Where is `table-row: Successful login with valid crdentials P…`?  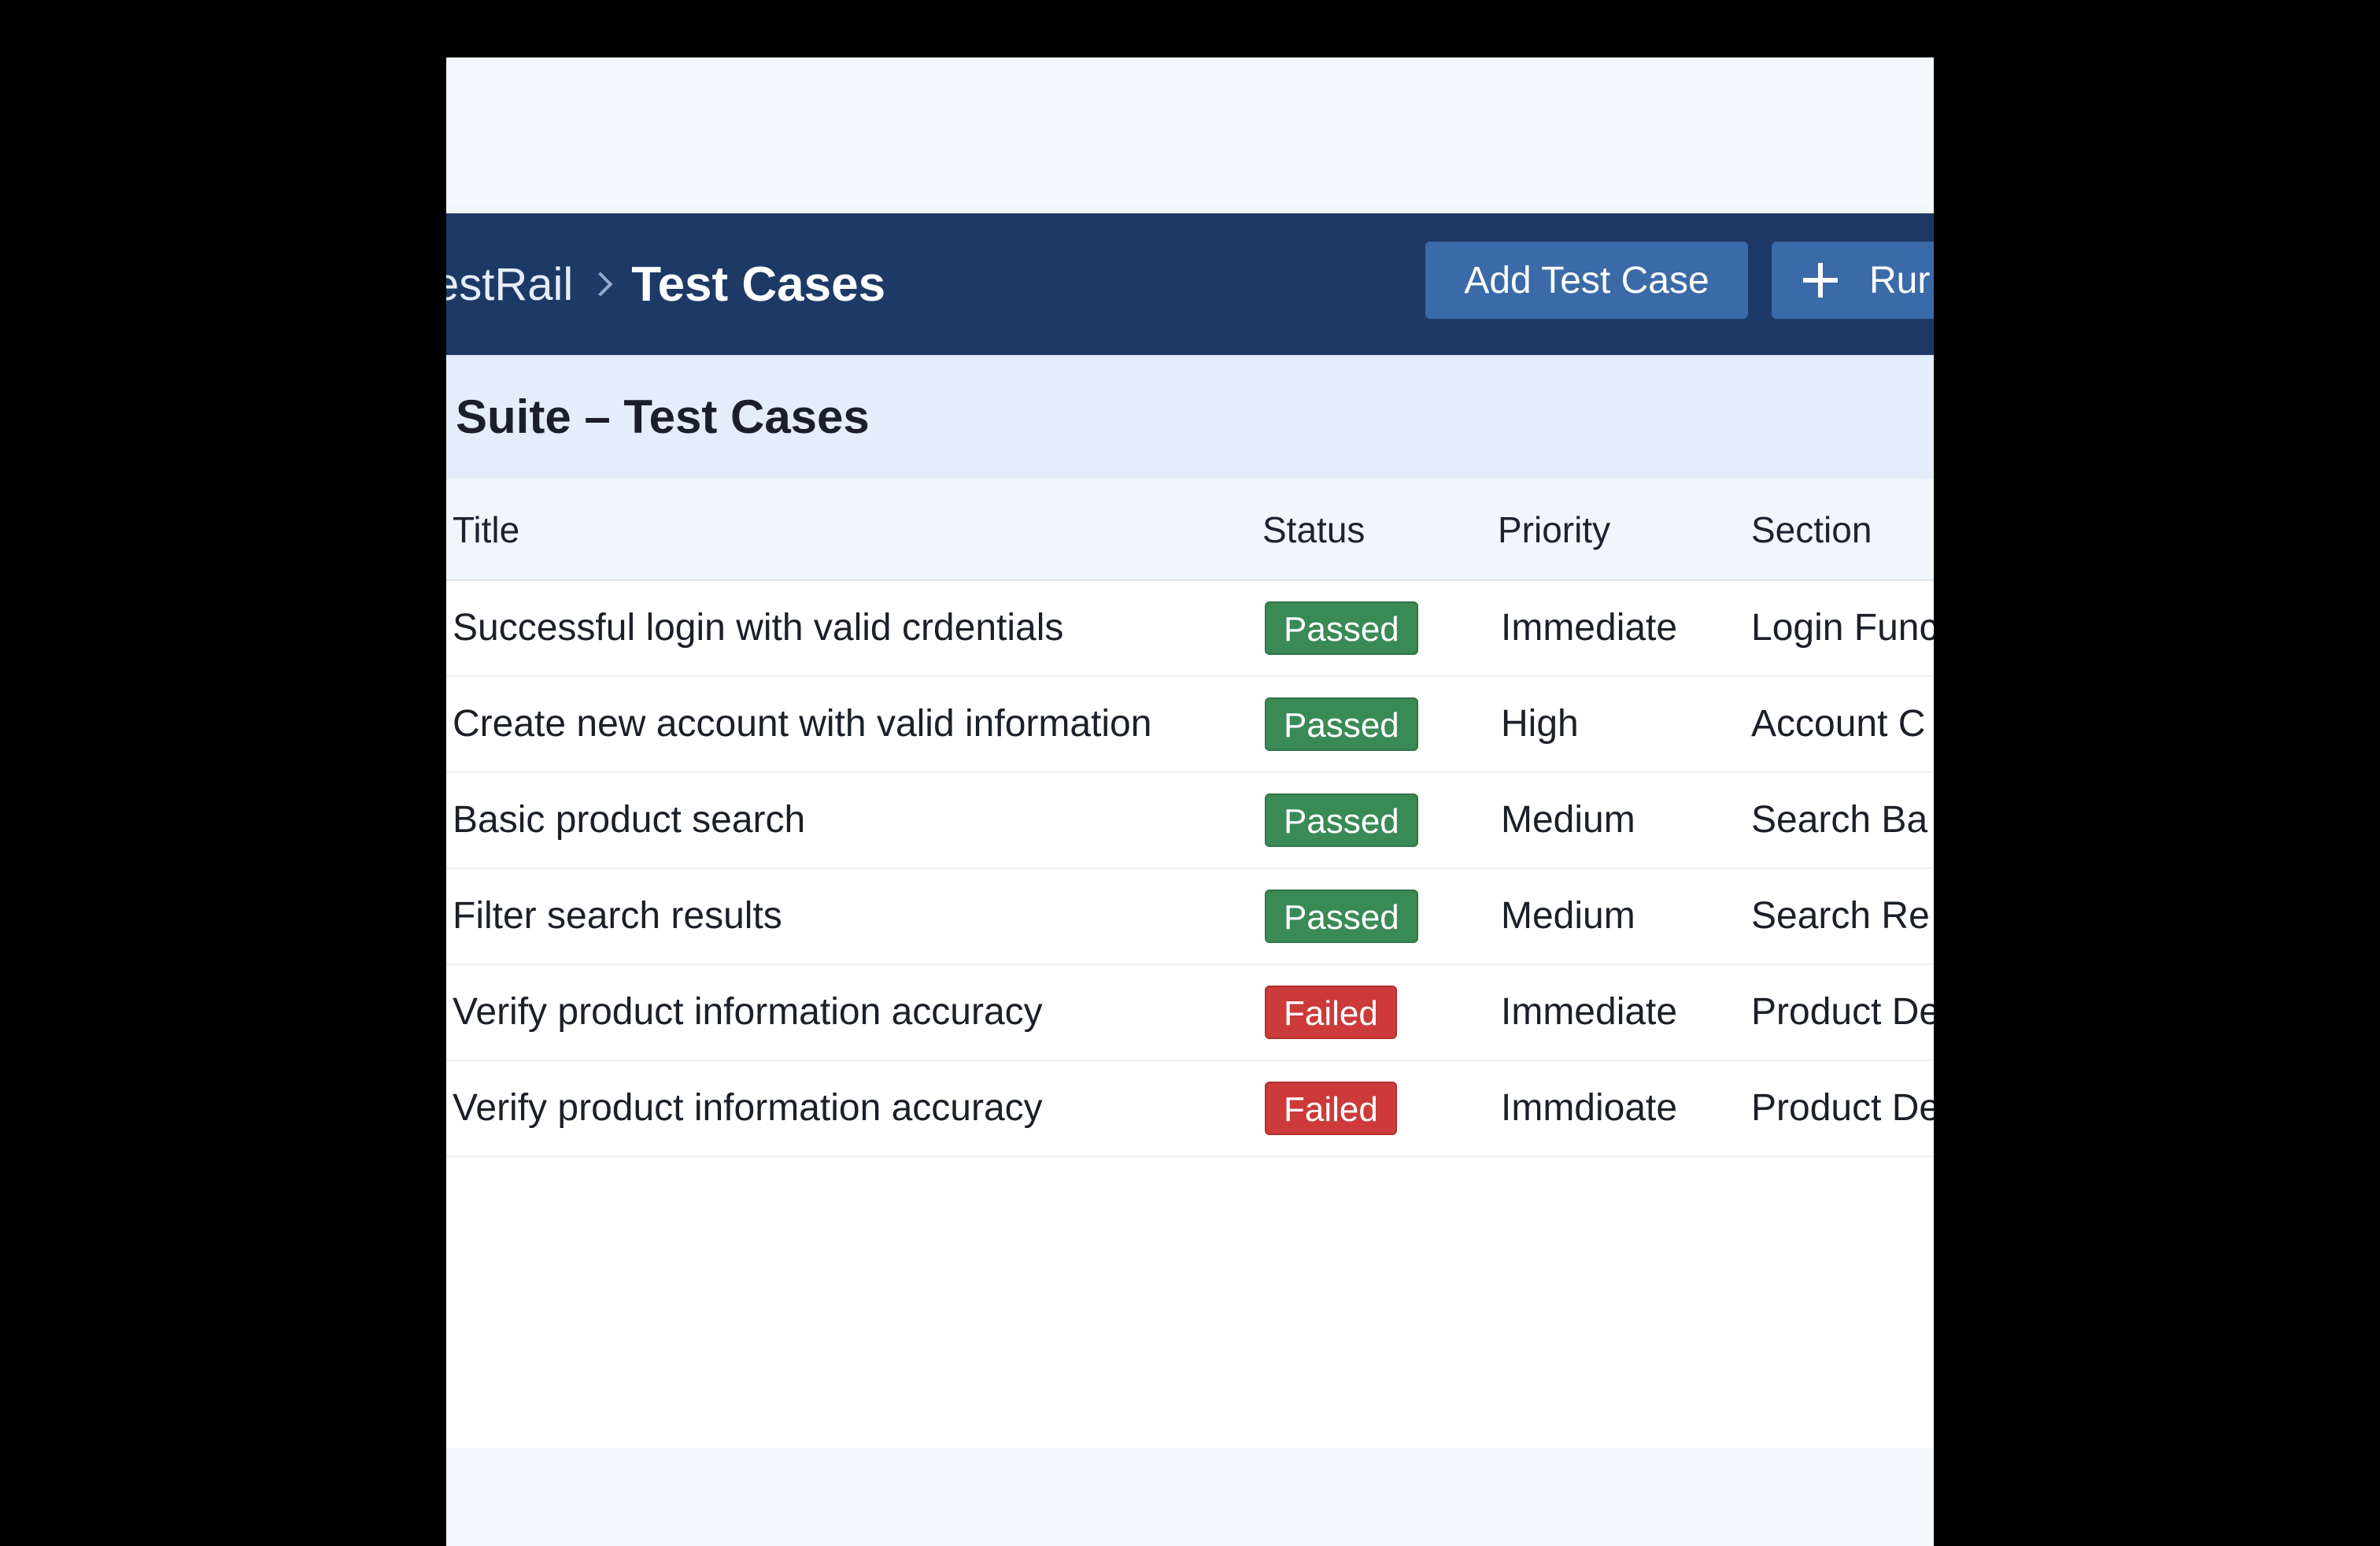 table-row: Successful login with valid crdentials P… is located at coordinates (1190, 629).